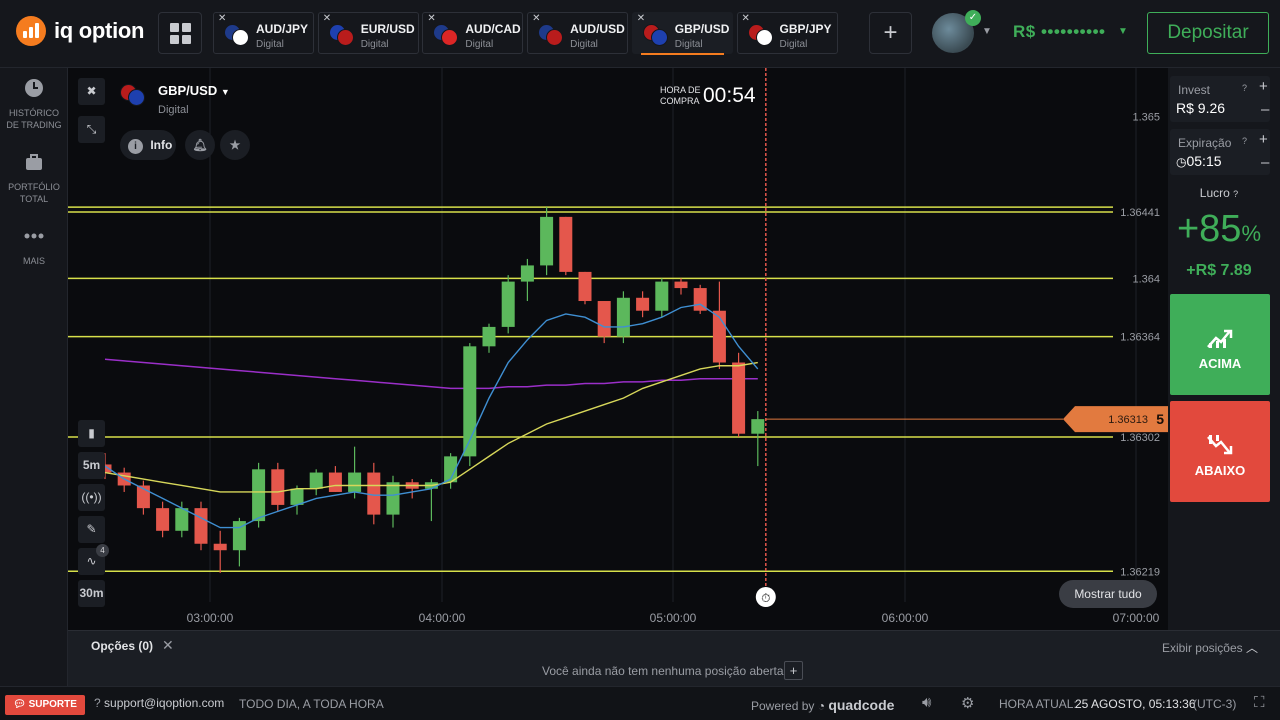  What do you see at coordinates (1263, 86) in the screenshot?
I see `invest-increase-button: +` at bounding box center [1263, 86].